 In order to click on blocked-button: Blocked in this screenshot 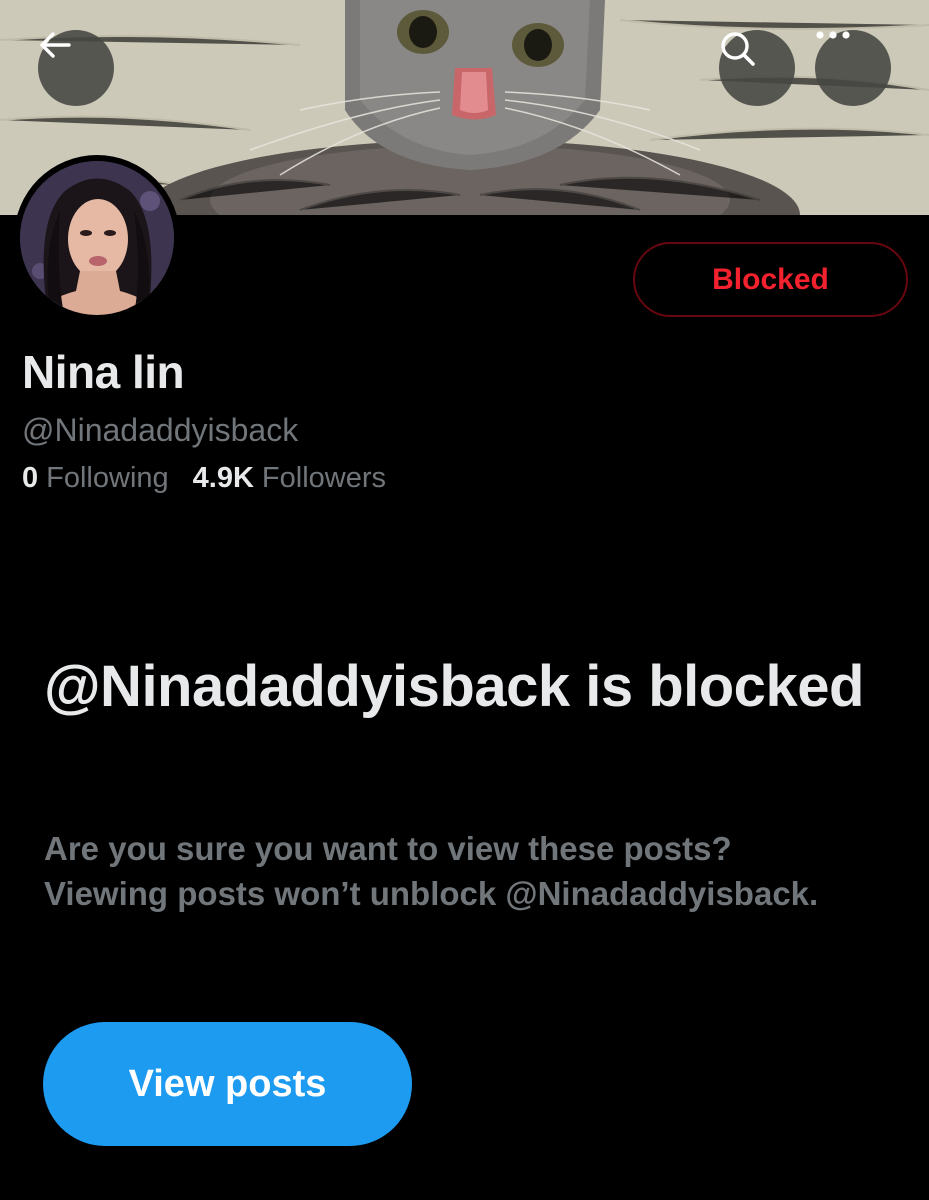, I will do `click(770, 279)`.